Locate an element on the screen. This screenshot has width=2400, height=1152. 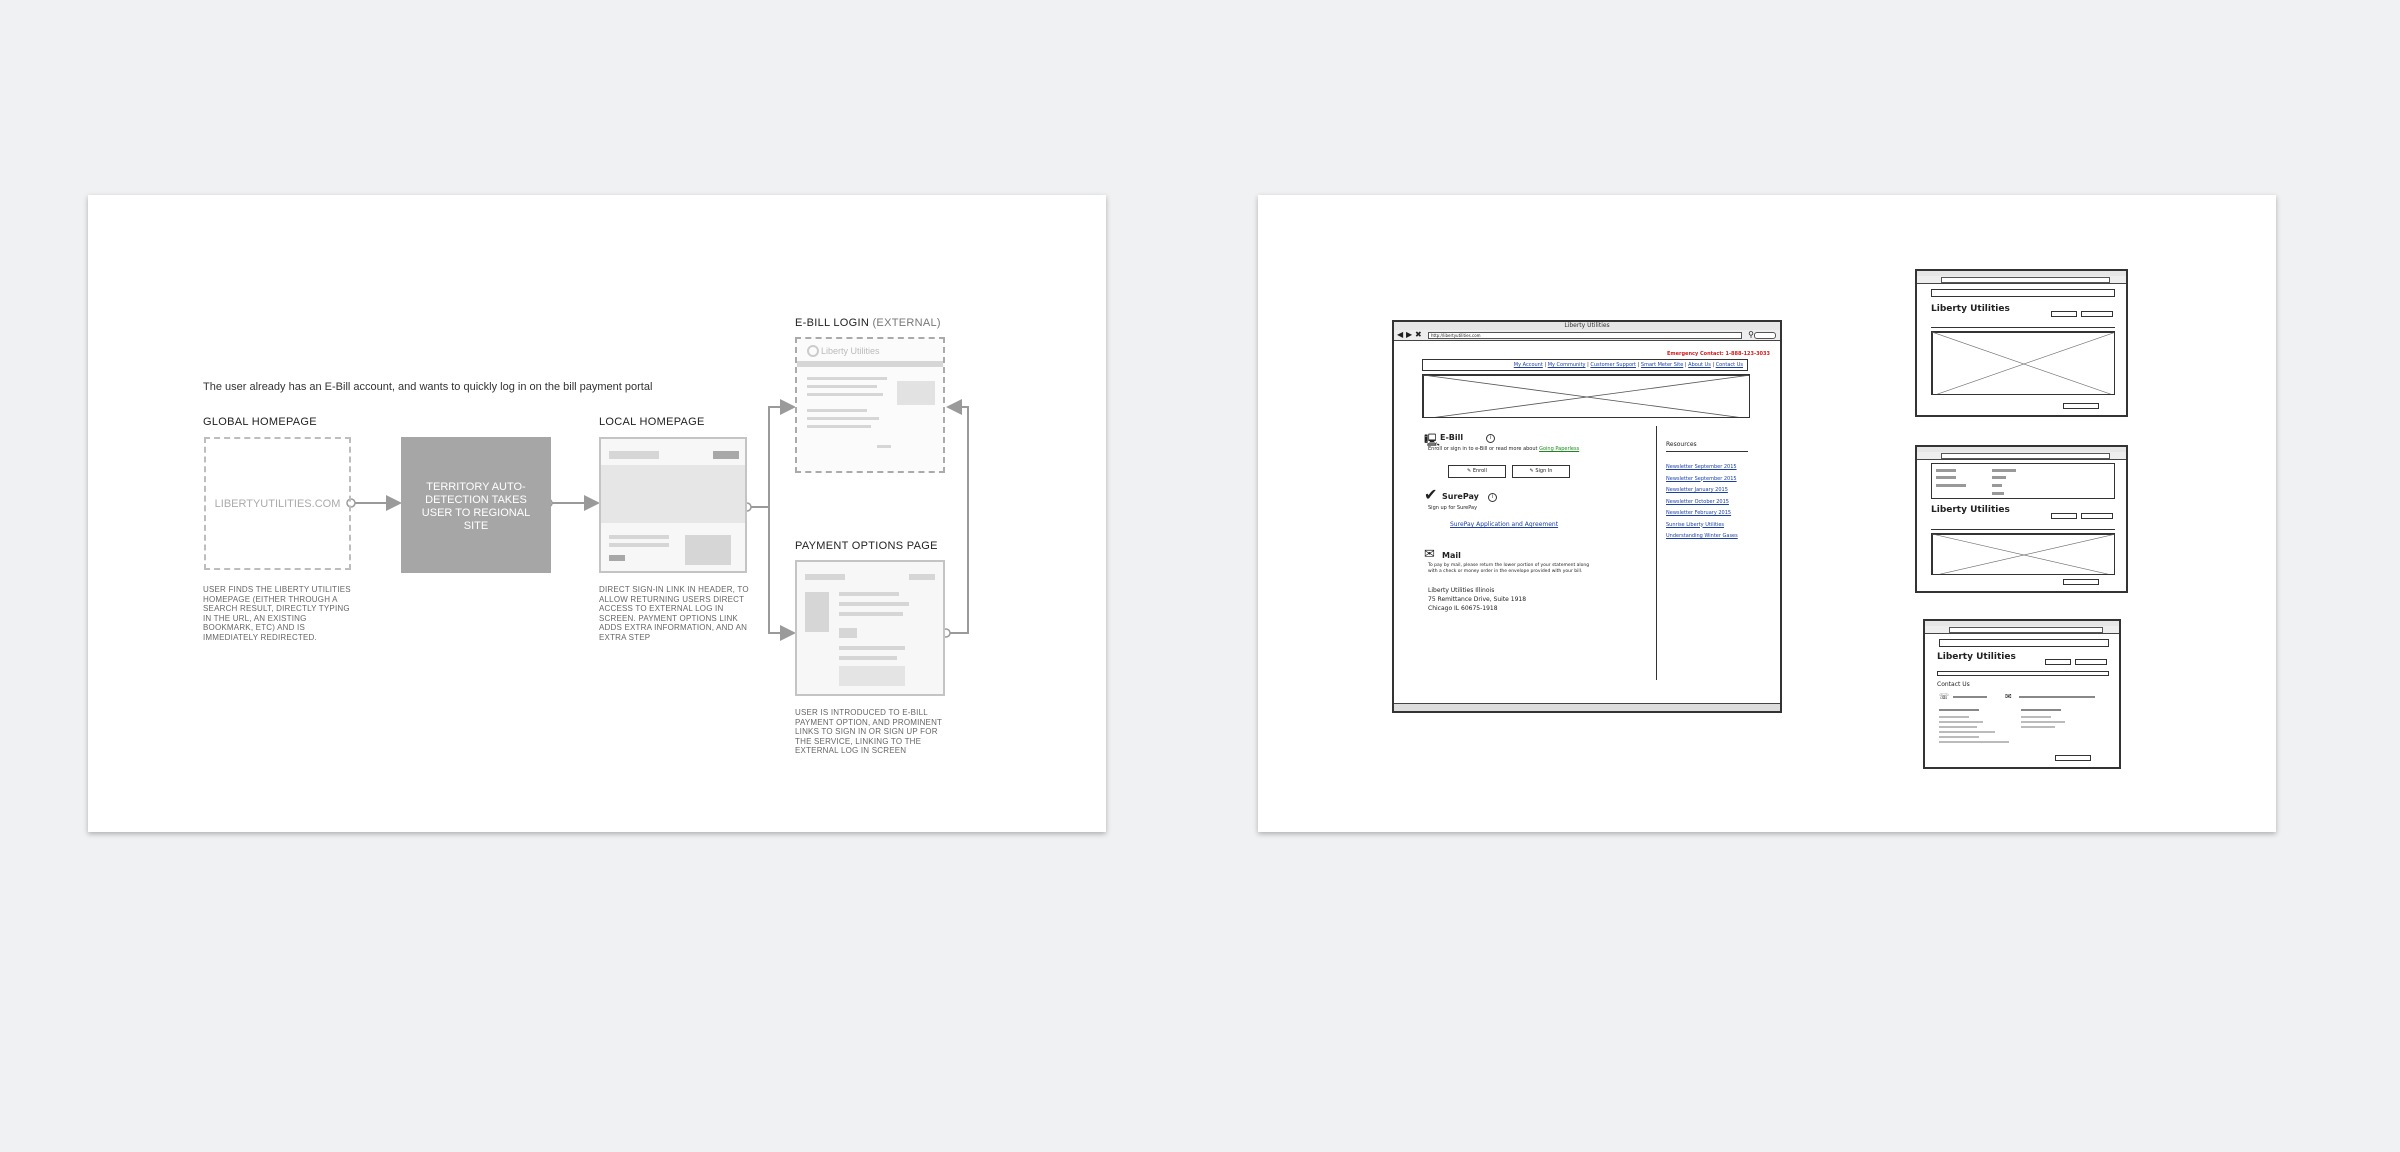
small-brand-3: Liberty Utilities is located at coordinates (1976, 657).